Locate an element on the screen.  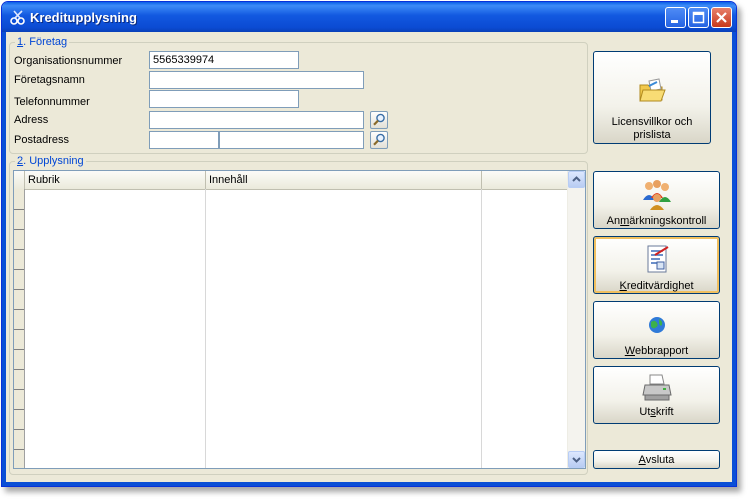
chevron-down-icon is located at coordinates (576, 460).